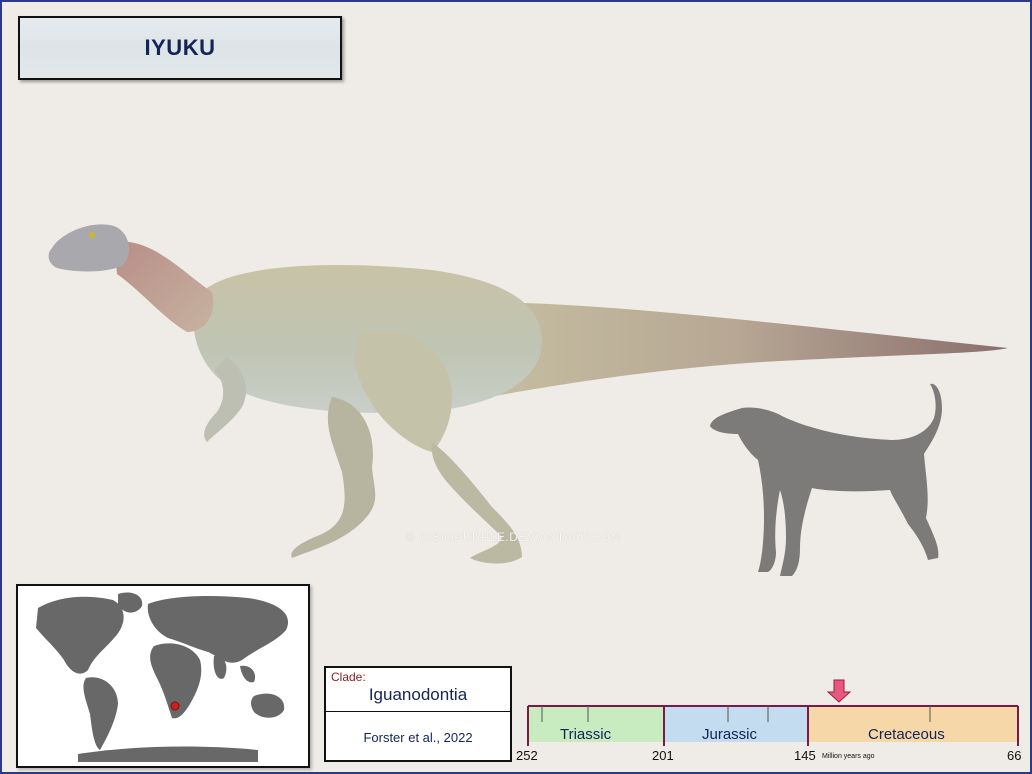  I want to click on tick-label-252: 252, so click(527, 755).